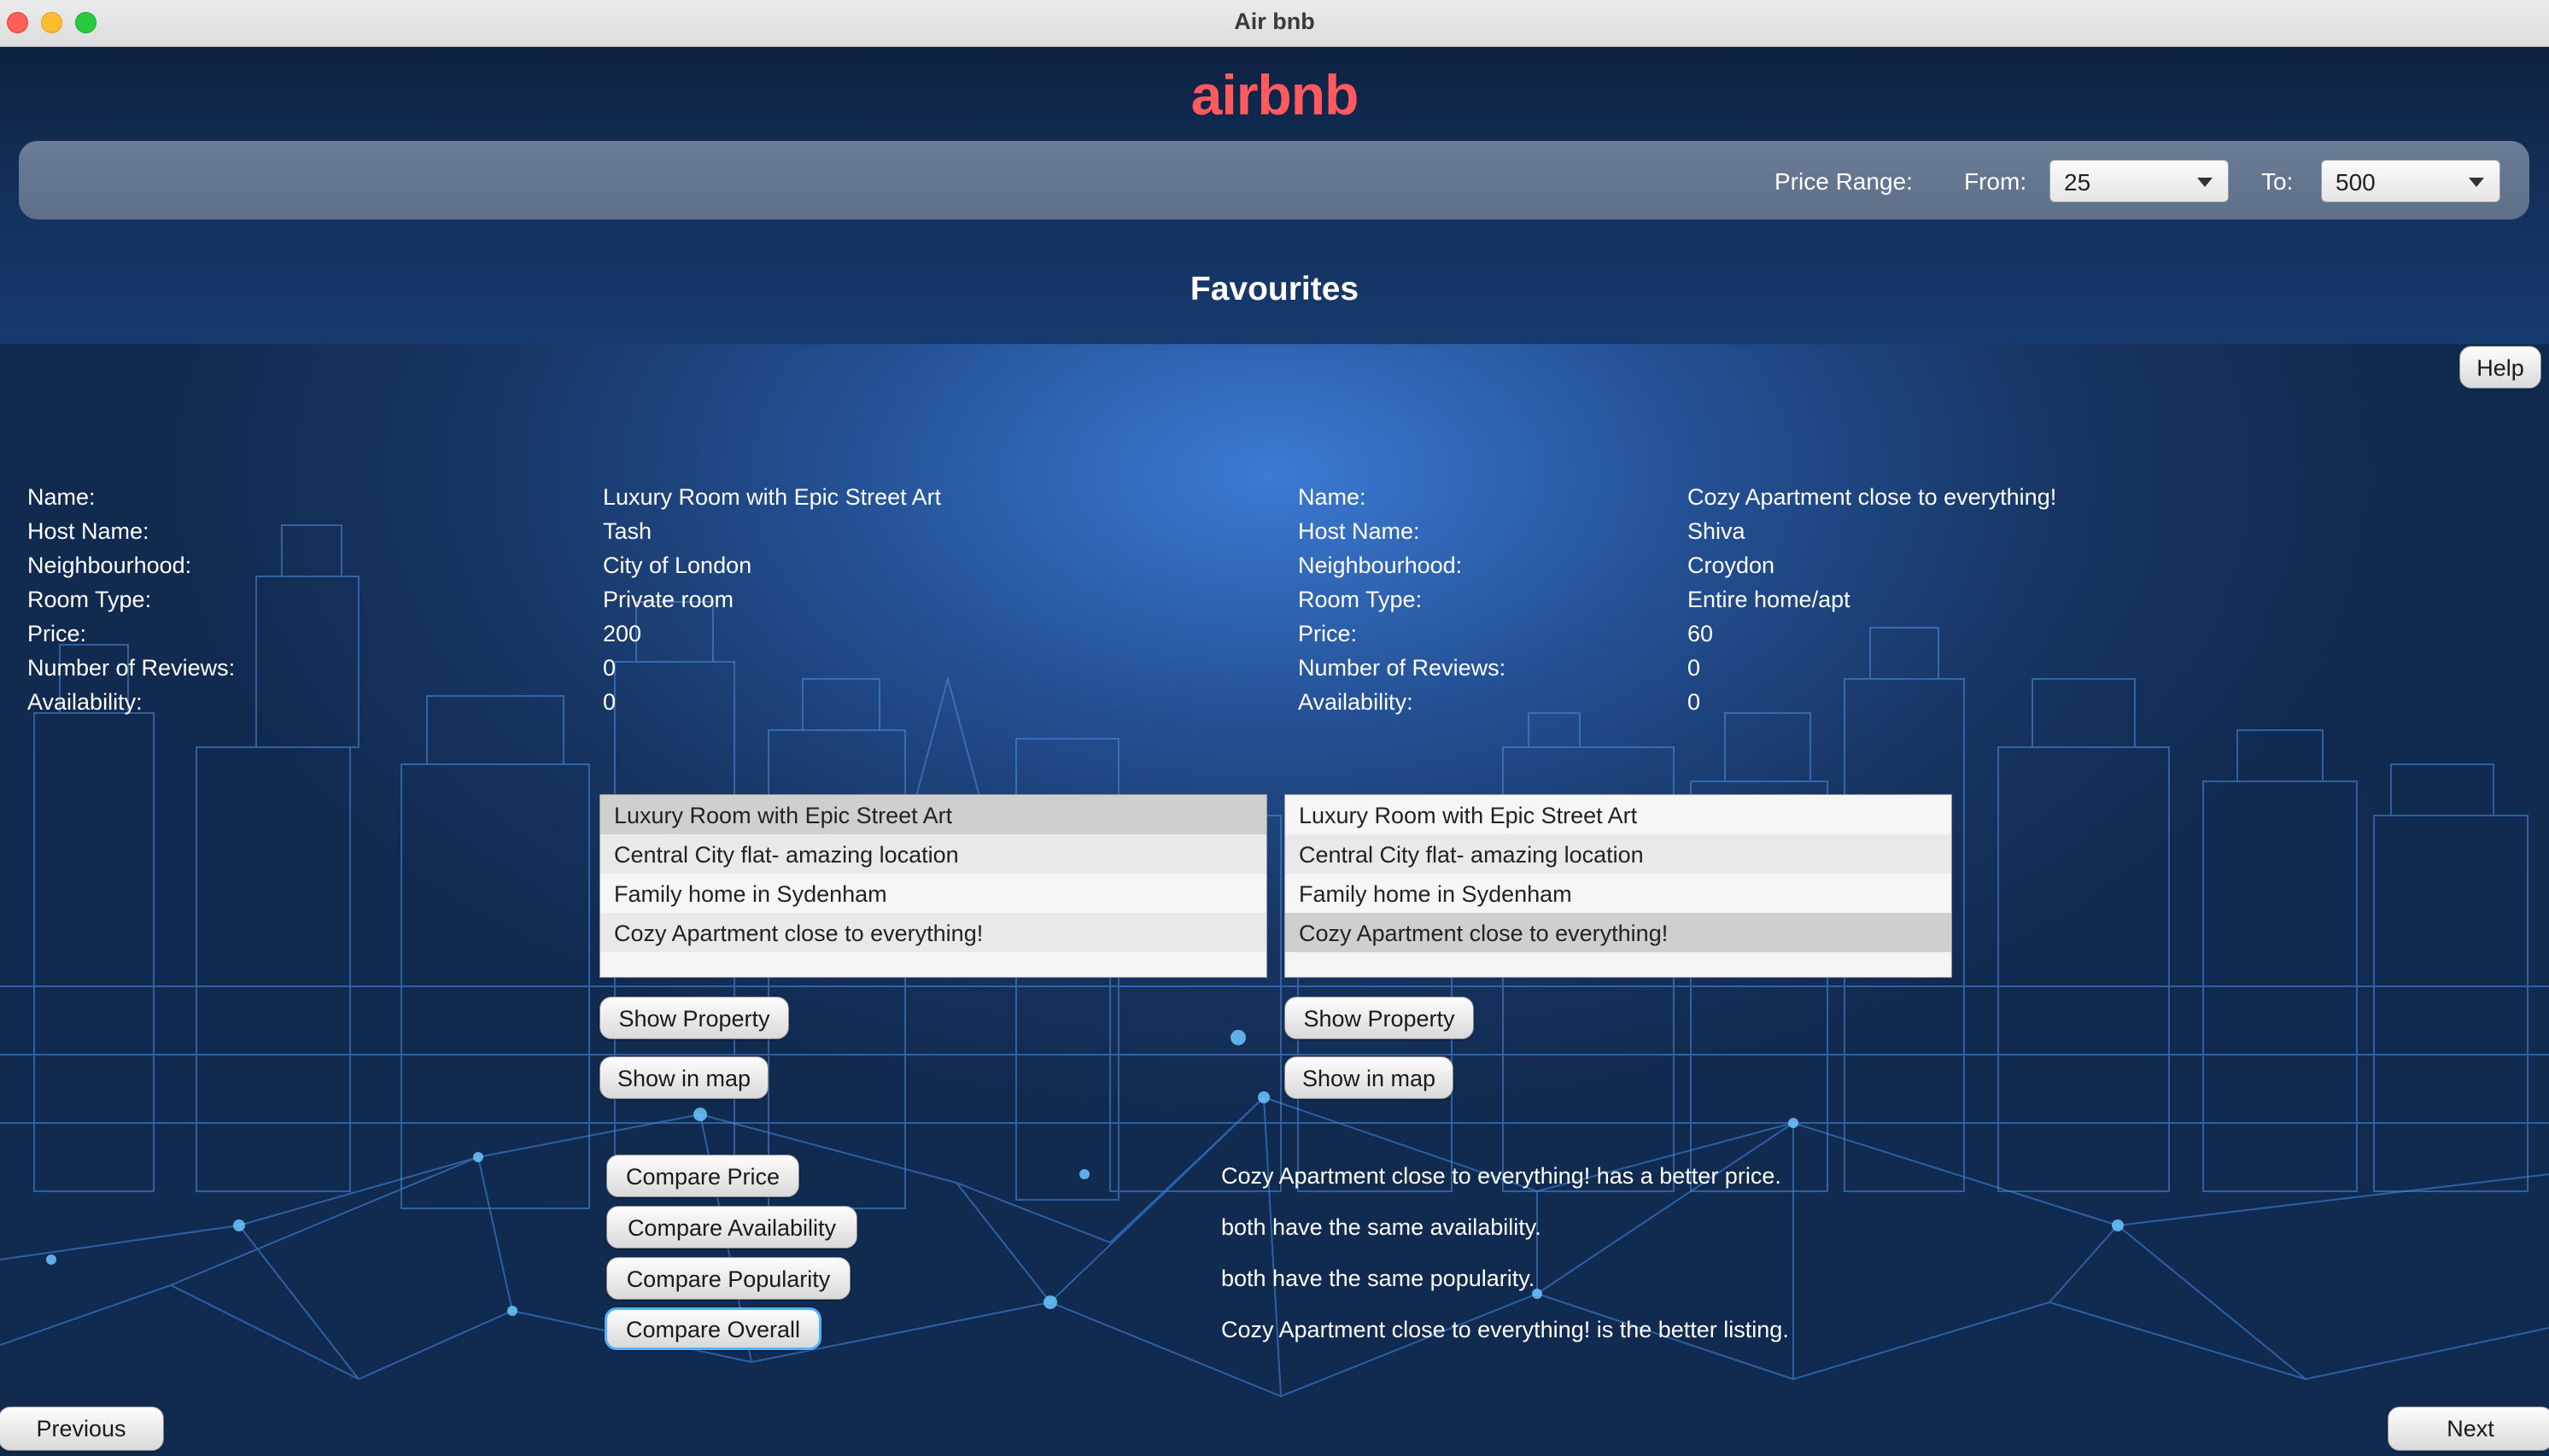 The height and width of the screenshot is (1456, 2549). What do you see at coordinates (2077, 182) in the screenshot?
I see `price-from-value: 25` at bounding box center [2077, 182].